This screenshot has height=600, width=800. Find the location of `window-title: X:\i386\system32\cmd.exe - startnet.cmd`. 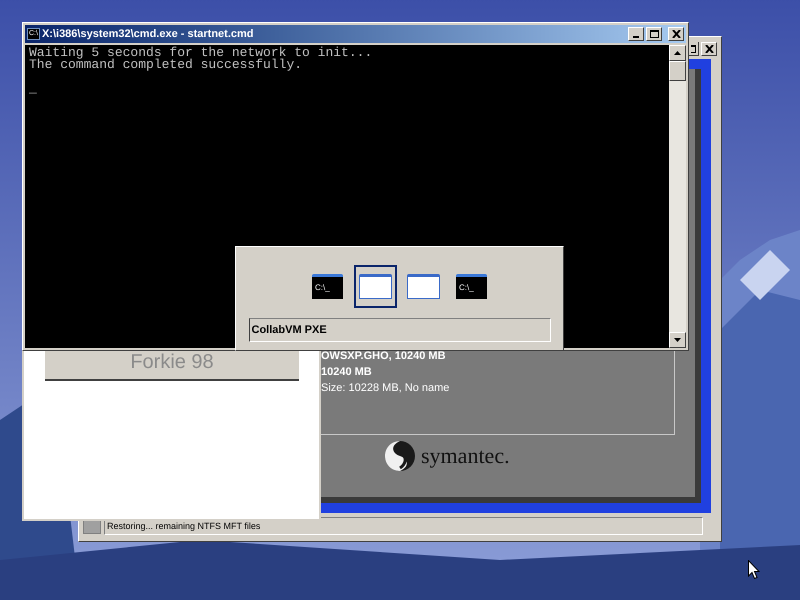

window-title: X:\i386\system32\cmd.exe - startnet.cmd is located at coordinates (148, 34).